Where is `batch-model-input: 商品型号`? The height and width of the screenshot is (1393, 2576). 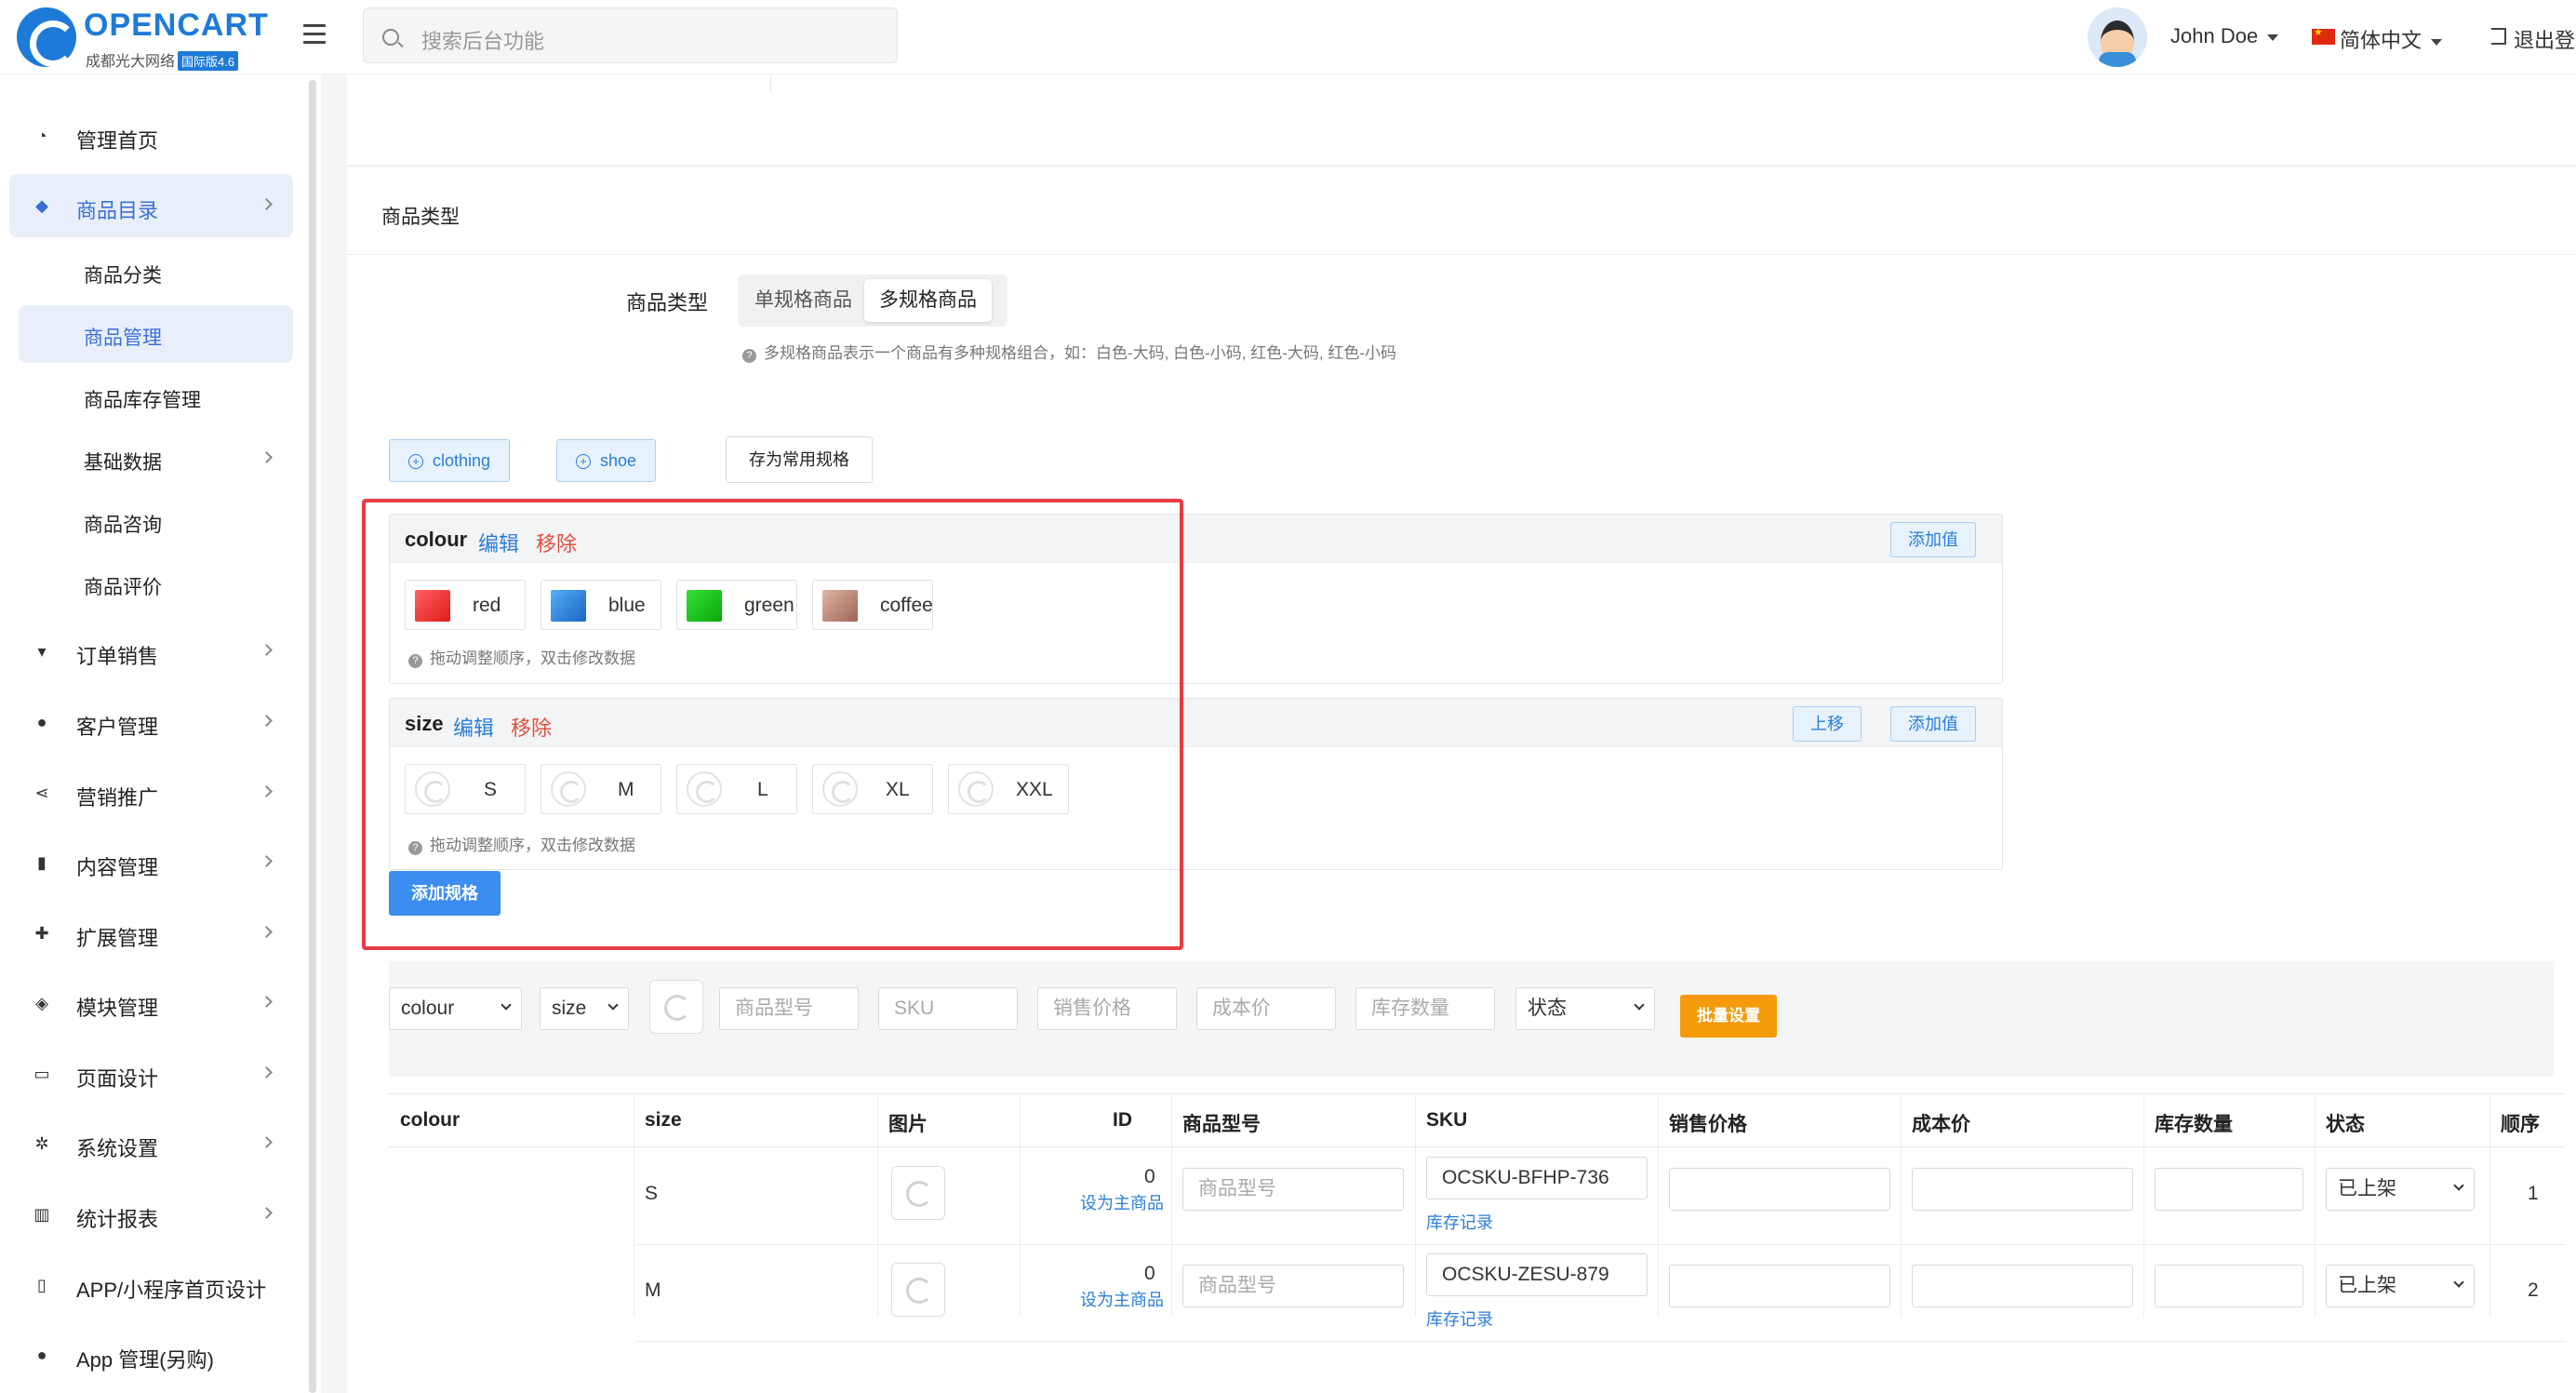
batch-model-input: 商品型号 is located at coordinates (789, 1009).